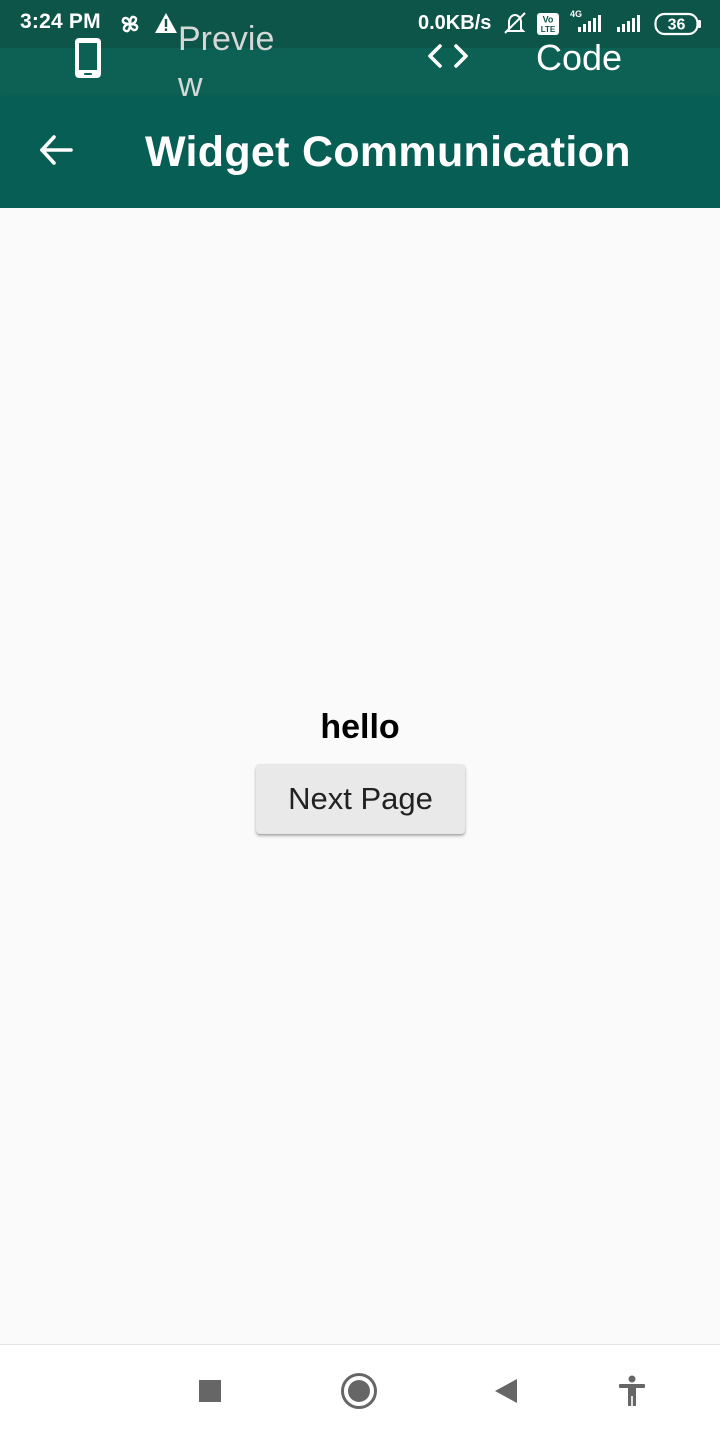 The height and width of the screenshot is (1440, 720). I want to click on home-button, so click(359, 1393).